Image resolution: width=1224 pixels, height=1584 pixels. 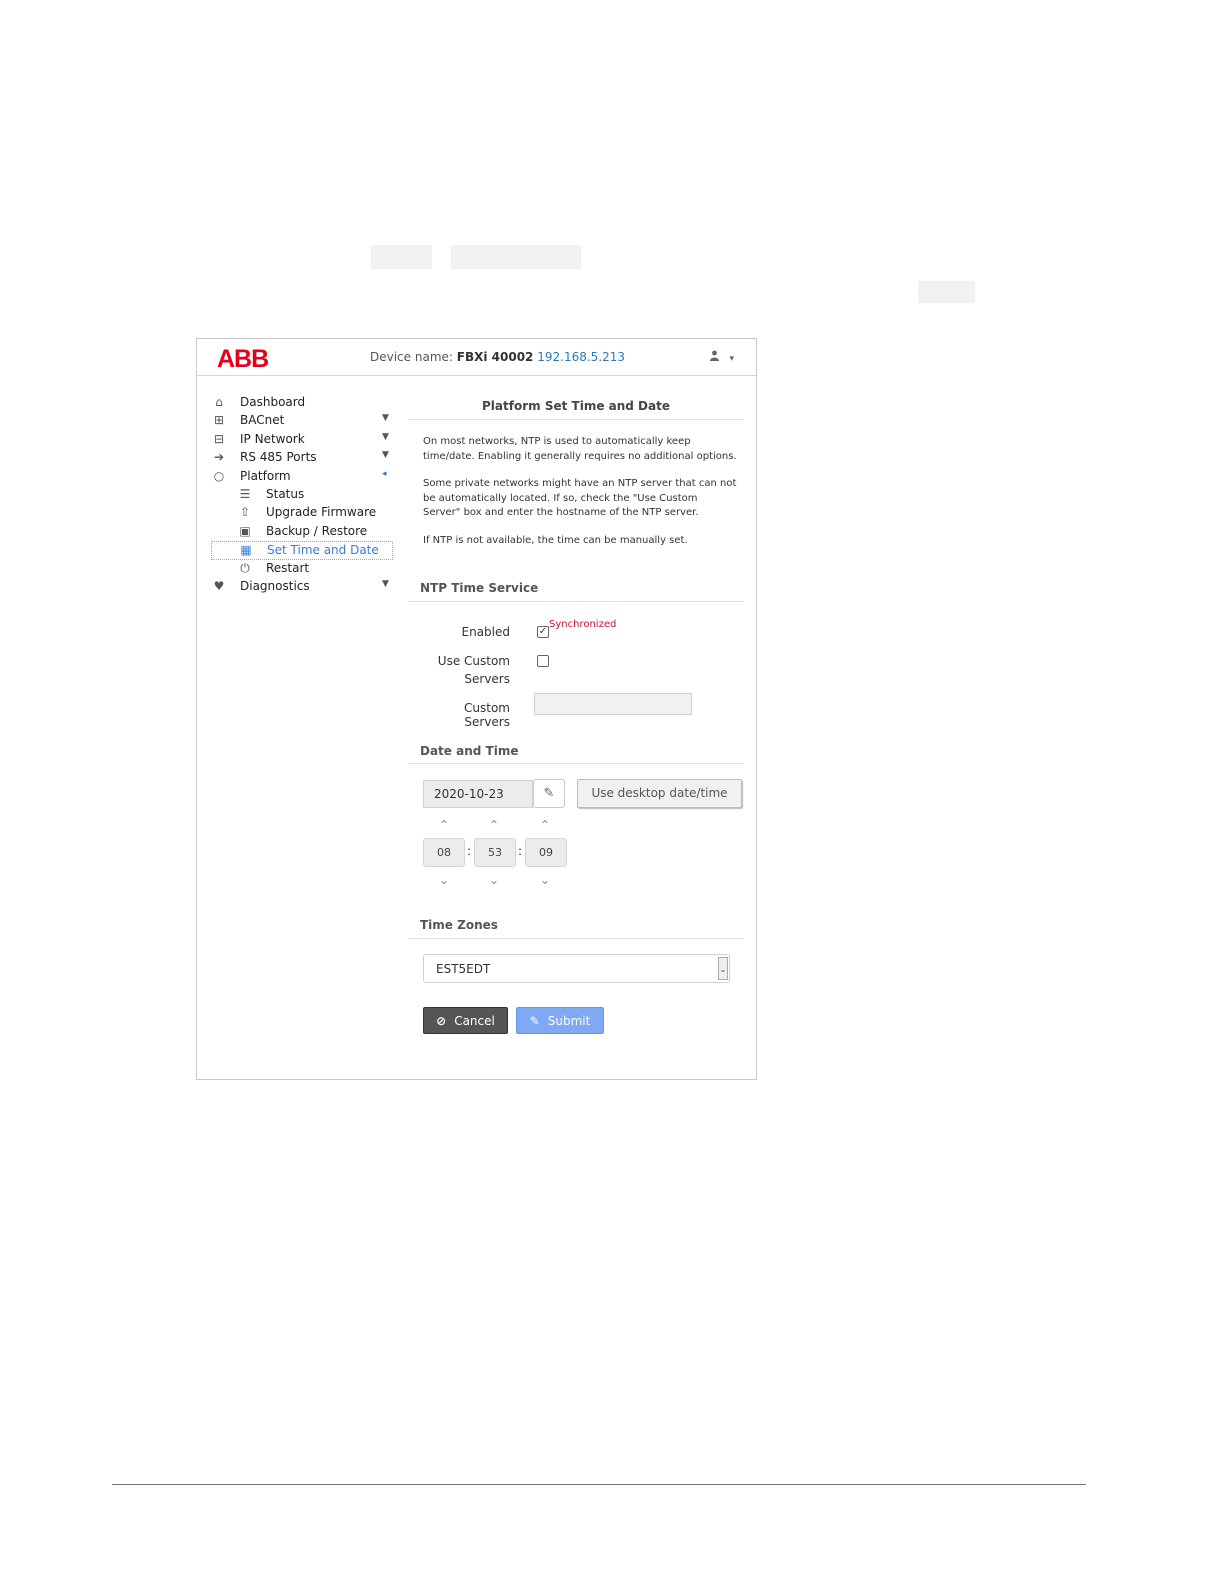 What do you see at coordinates (479, 588) in the screenshot?
I see `ntp-heading: NTP Time Service` at bounding box center [479, 588].